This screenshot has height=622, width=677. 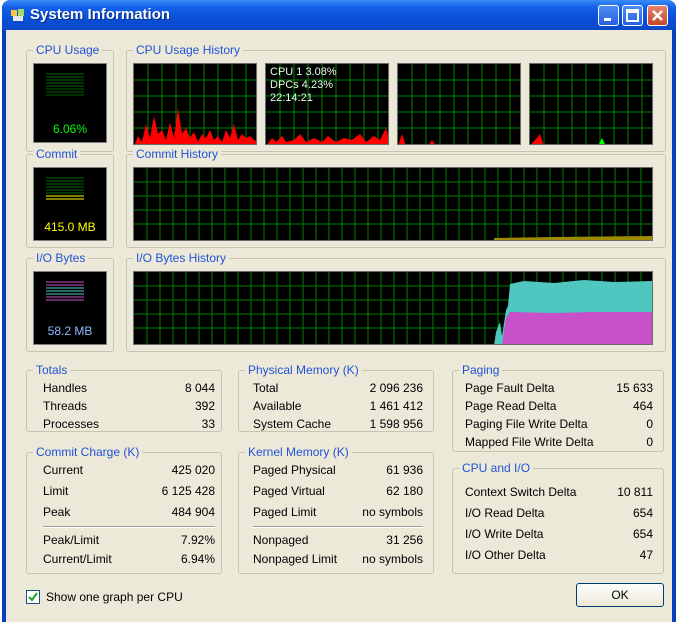 What do you see at coordinates (559, 424) in the screenshot?
I see `paging-row: Paging File Write Delta 0` at bounding box center [559, 424].